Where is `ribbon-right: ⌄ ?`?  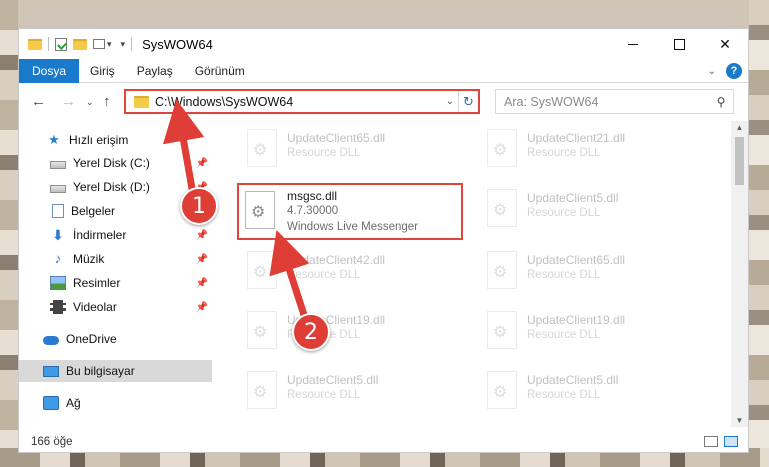 ribbon-right: ⌄ ? is located at coordinates (725, 71).